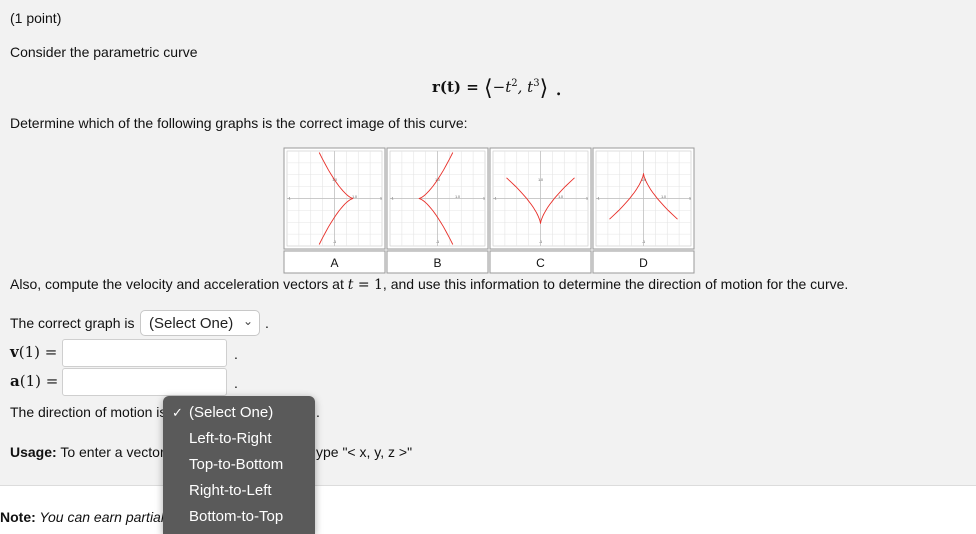  What do you see at coordinates (230, 490) in the screenshot?
I see `option-label: Right-to-Left` at bounding box center [230, 490].